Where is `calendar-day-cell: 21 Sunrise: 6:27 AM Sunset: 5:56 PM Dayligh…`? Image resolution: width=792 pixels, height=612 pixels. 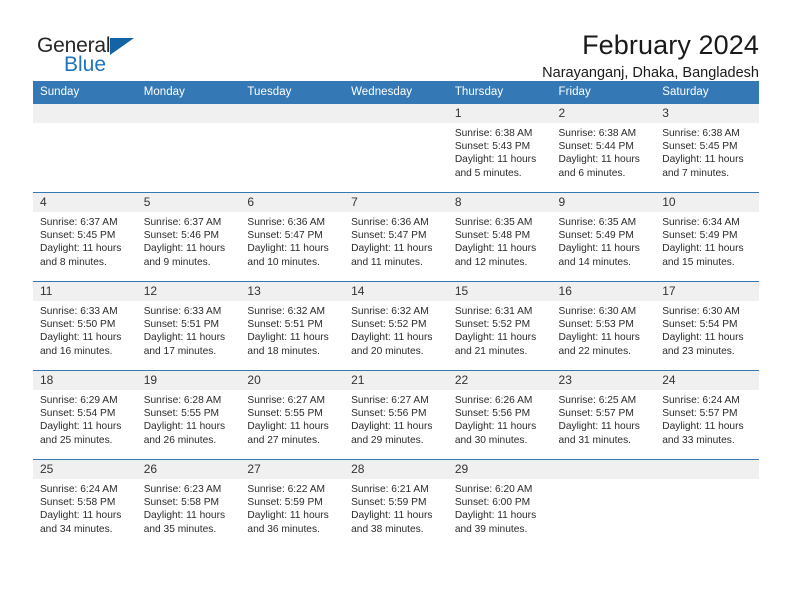 calendar-day-cell: 21 Sunrise: 6:27 AM Sunset: 5:56 PM Dayligh… is located at coordinates (396, 415).